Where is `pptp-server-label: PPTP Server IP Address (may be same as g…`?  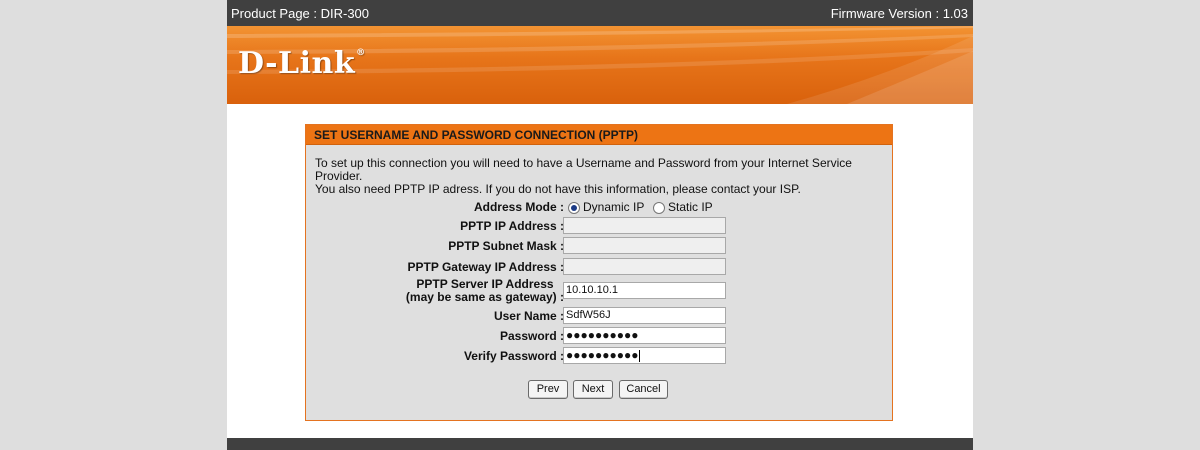 pptp-server-label: PPTP Server IP Address (may be same as g… is located at coordinates (485, 291).